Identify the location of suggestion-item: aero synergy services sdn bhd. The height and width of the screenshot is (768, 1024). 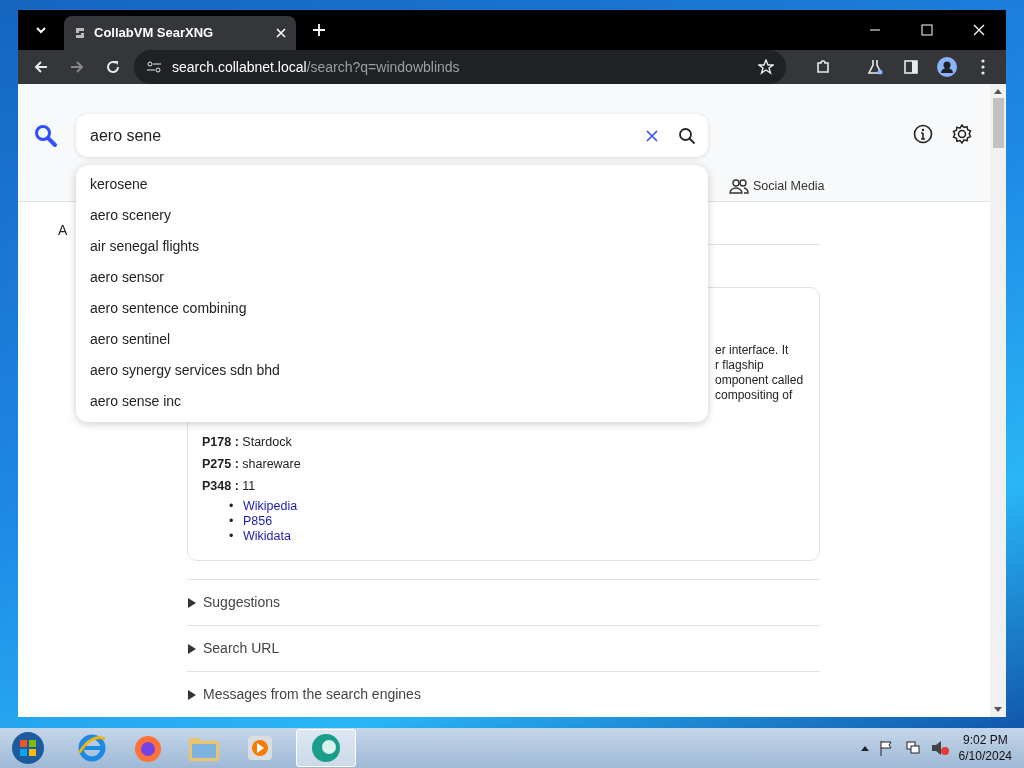
(392, 369).